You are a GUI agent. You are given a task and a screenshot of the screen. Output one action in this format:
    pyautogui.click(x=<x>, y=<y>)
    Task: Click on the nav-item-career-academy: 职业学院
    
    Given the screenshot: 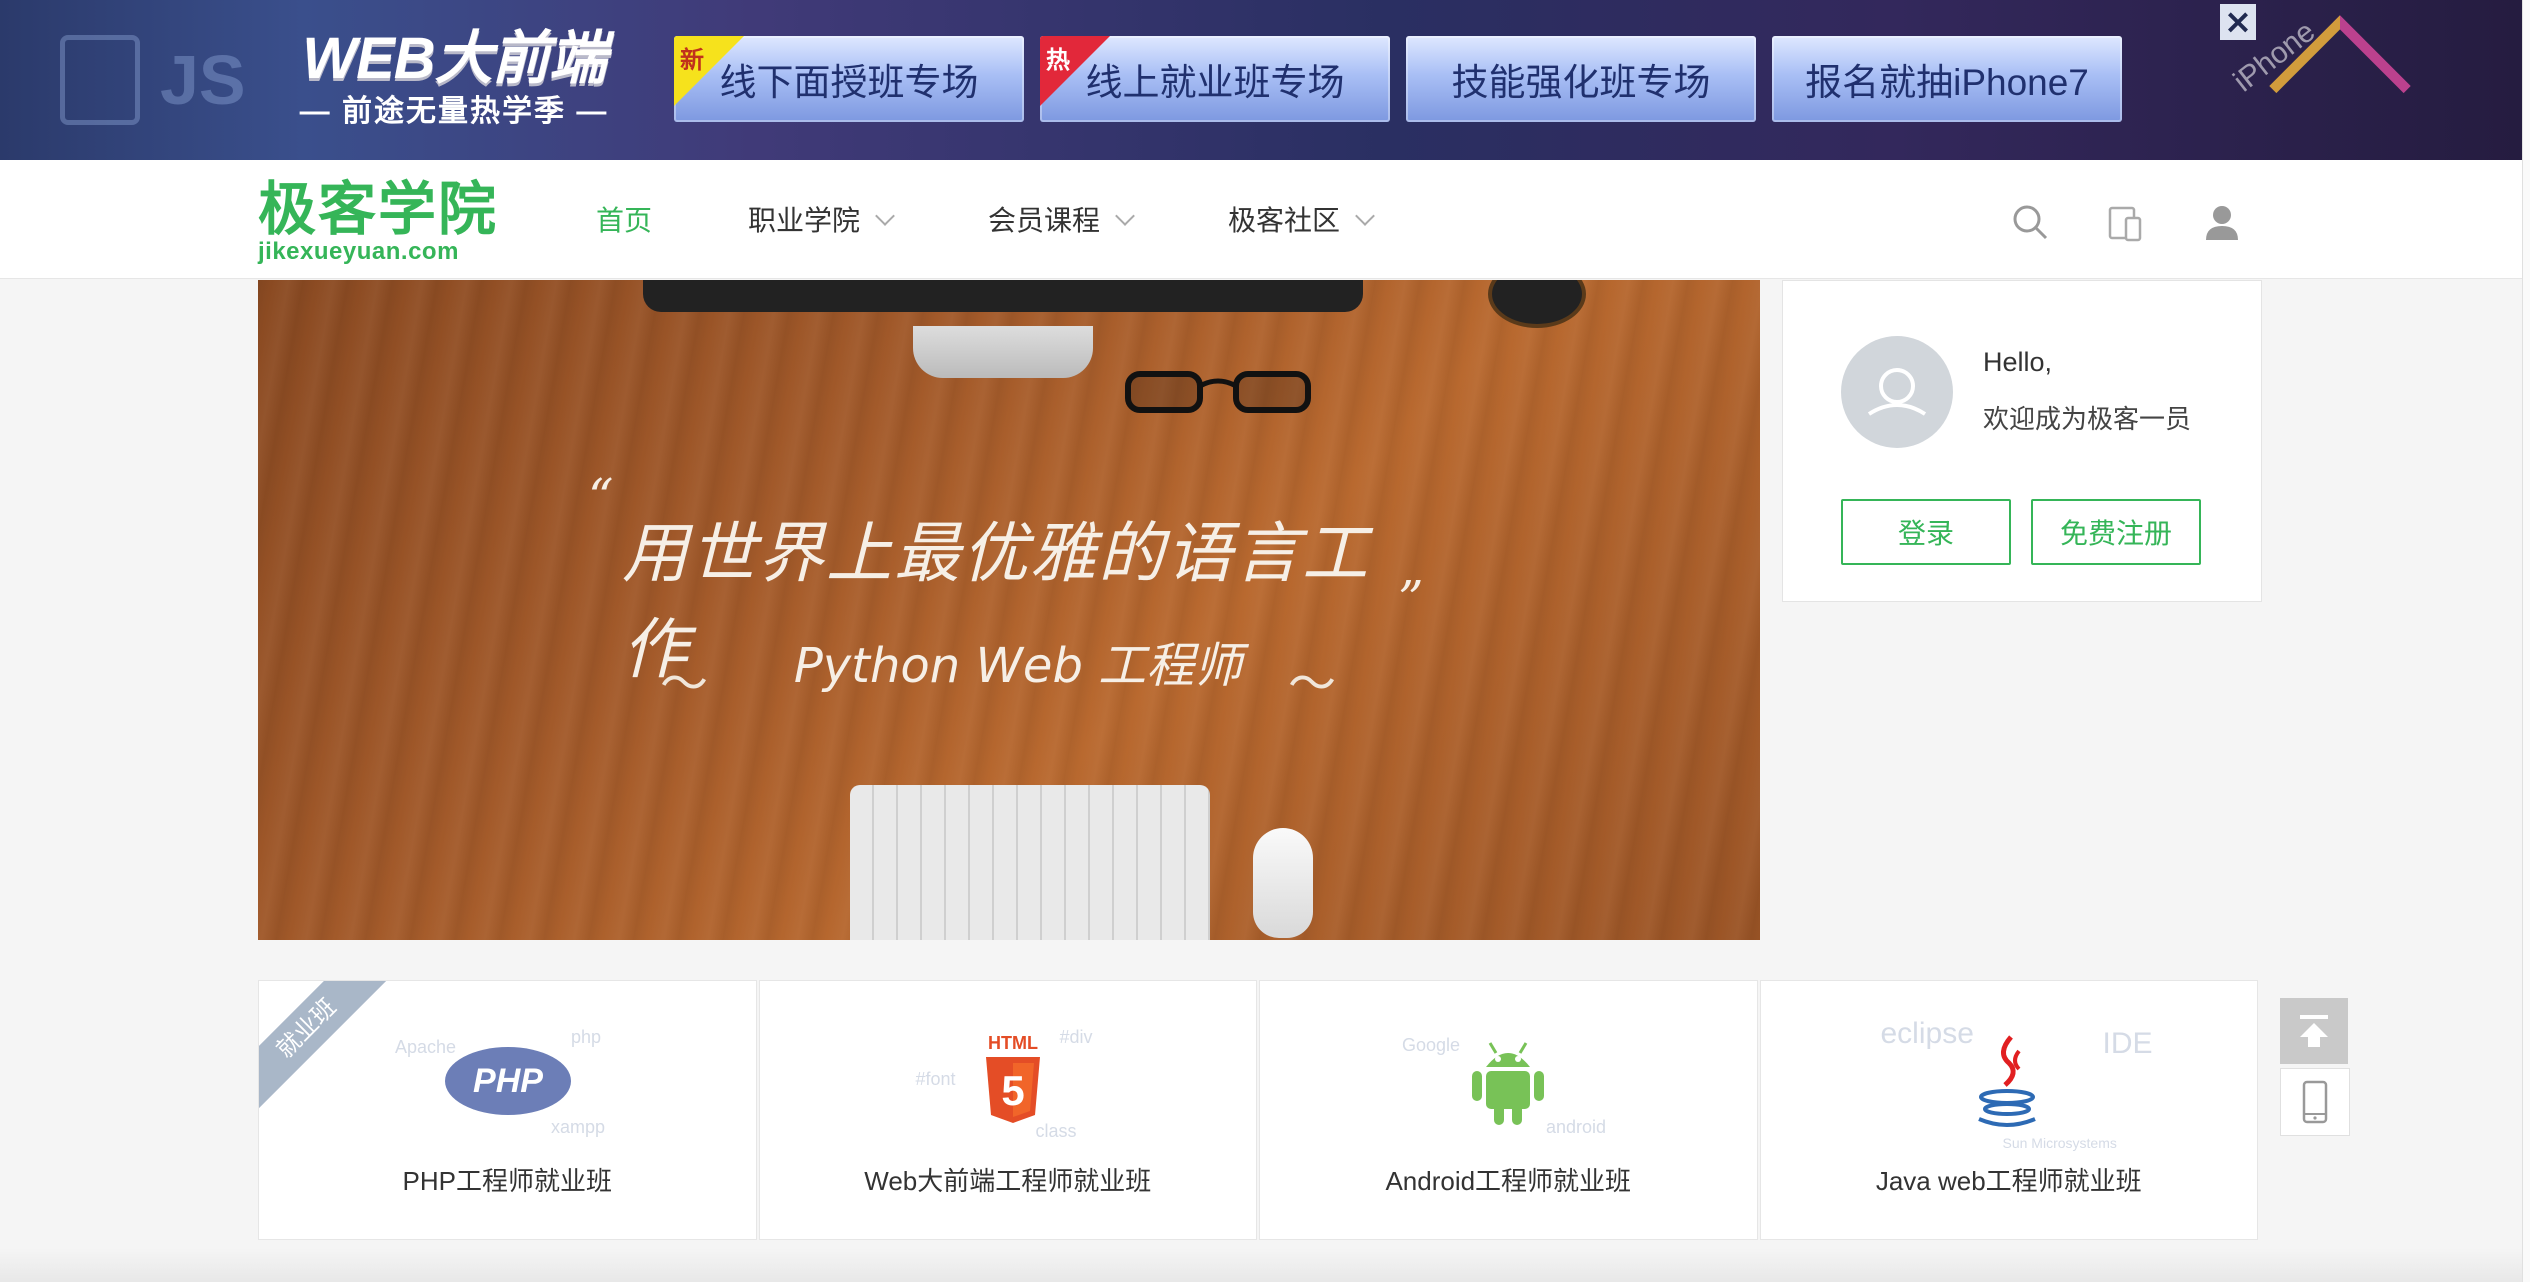 What is the action you would take?
    pyautogui.click(x=821, y=219)
    